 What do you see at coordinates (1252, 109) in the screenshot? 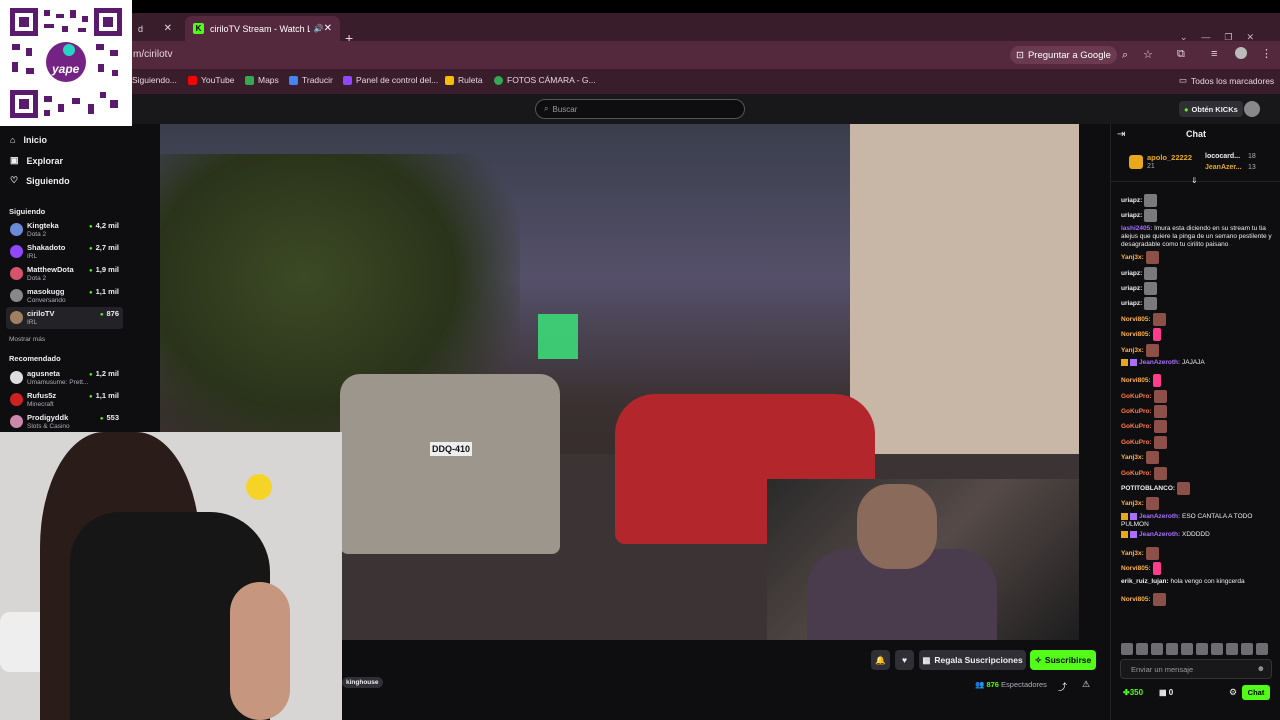
I see `user-avatar` at bounding box center [1252, 109].